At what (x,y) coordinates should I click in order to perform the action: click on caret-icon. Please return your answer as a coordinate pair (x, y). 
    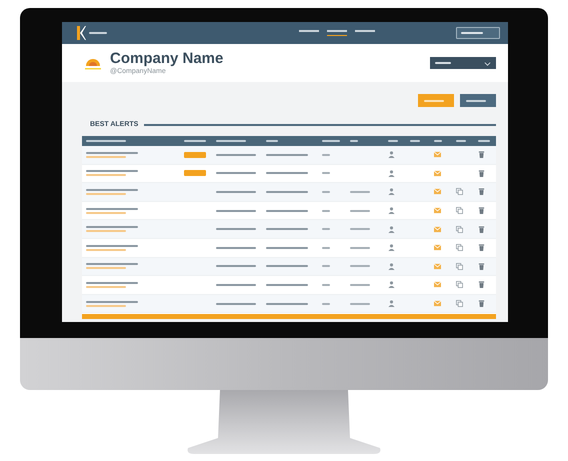
    Looking at the image, I should click on (487, 63).